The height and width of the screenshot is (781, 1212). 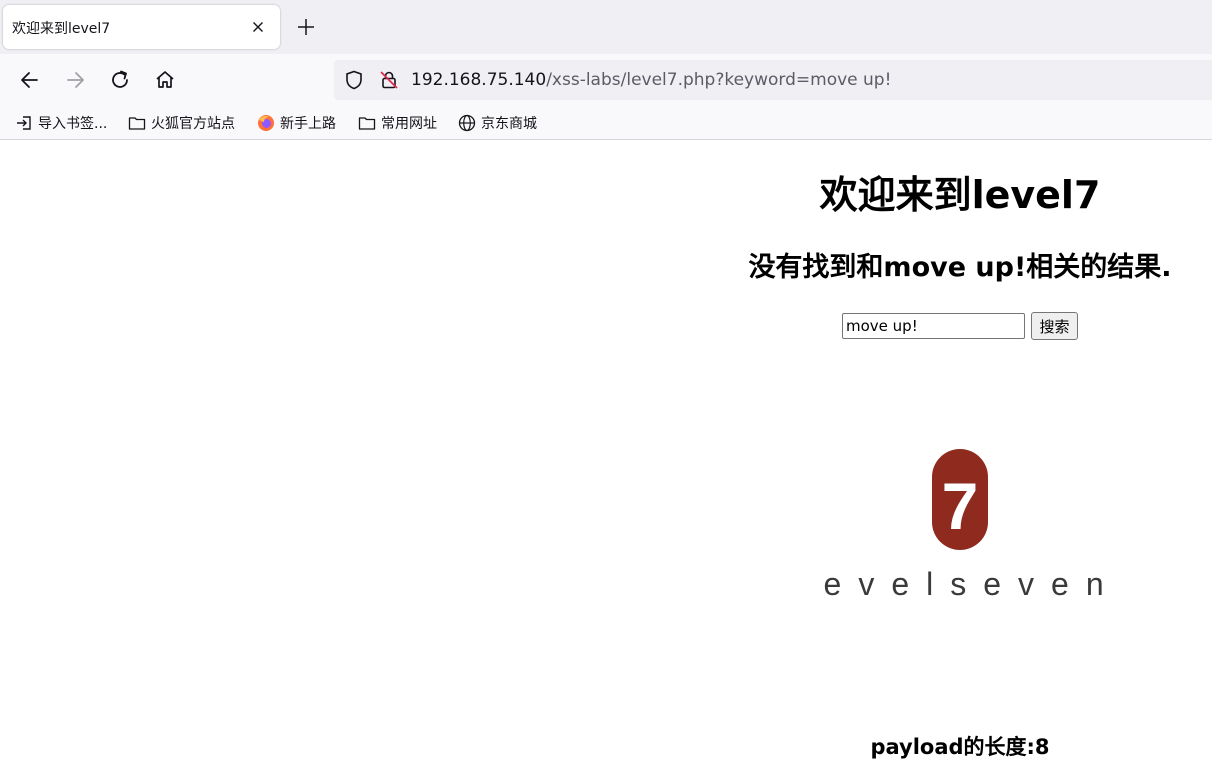 I want to click on import-icon, so click(x=24, y=123).